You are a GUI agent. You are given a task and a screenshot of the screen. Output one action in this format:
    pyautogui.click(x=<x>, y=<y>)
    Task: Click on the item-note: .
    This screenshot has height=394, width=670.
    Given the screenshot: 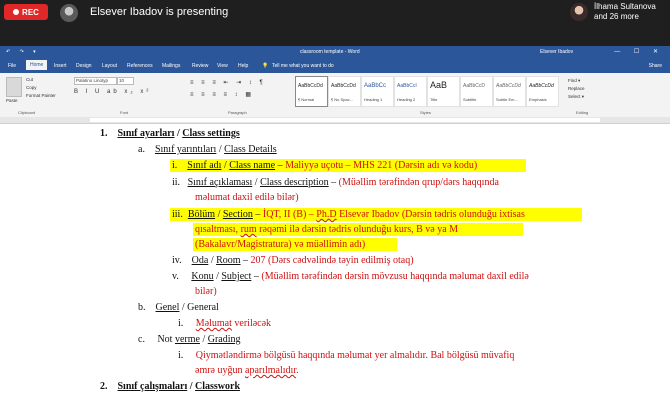 What is the action you would take?
    pyautogui.click(x=297, y=370)
    